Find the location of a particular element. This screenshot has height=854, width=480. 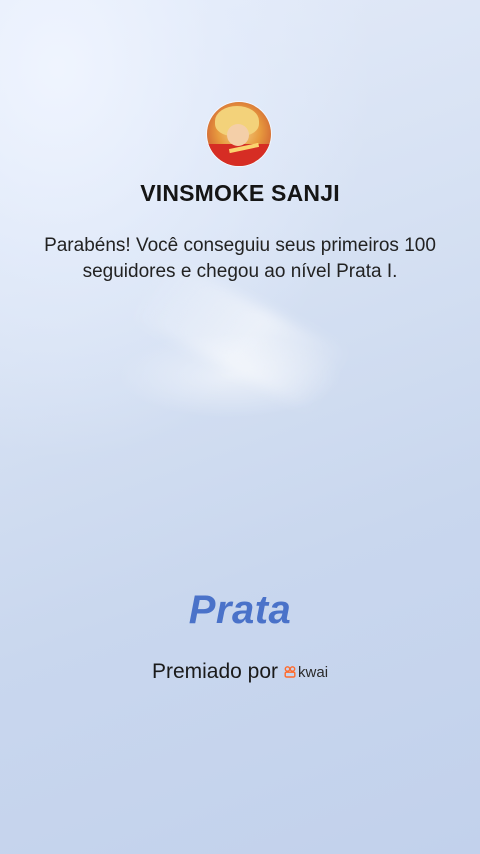

brand-logo: kwai is located at coordinates (306, 672).